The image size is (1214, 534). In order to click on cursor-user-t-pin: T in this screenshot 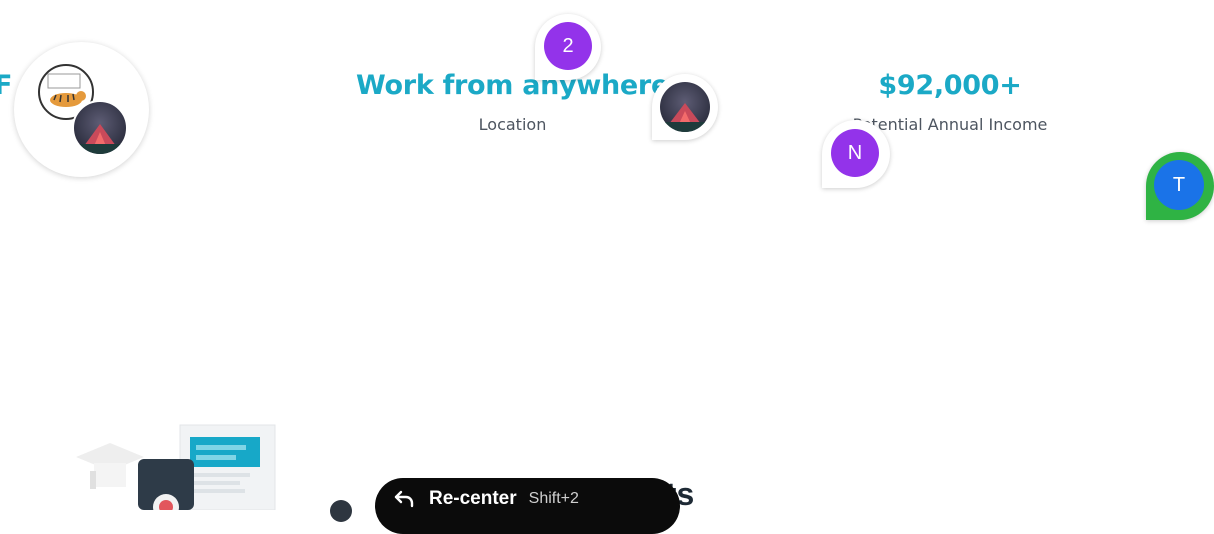, I will do `click(1180, 186)`.